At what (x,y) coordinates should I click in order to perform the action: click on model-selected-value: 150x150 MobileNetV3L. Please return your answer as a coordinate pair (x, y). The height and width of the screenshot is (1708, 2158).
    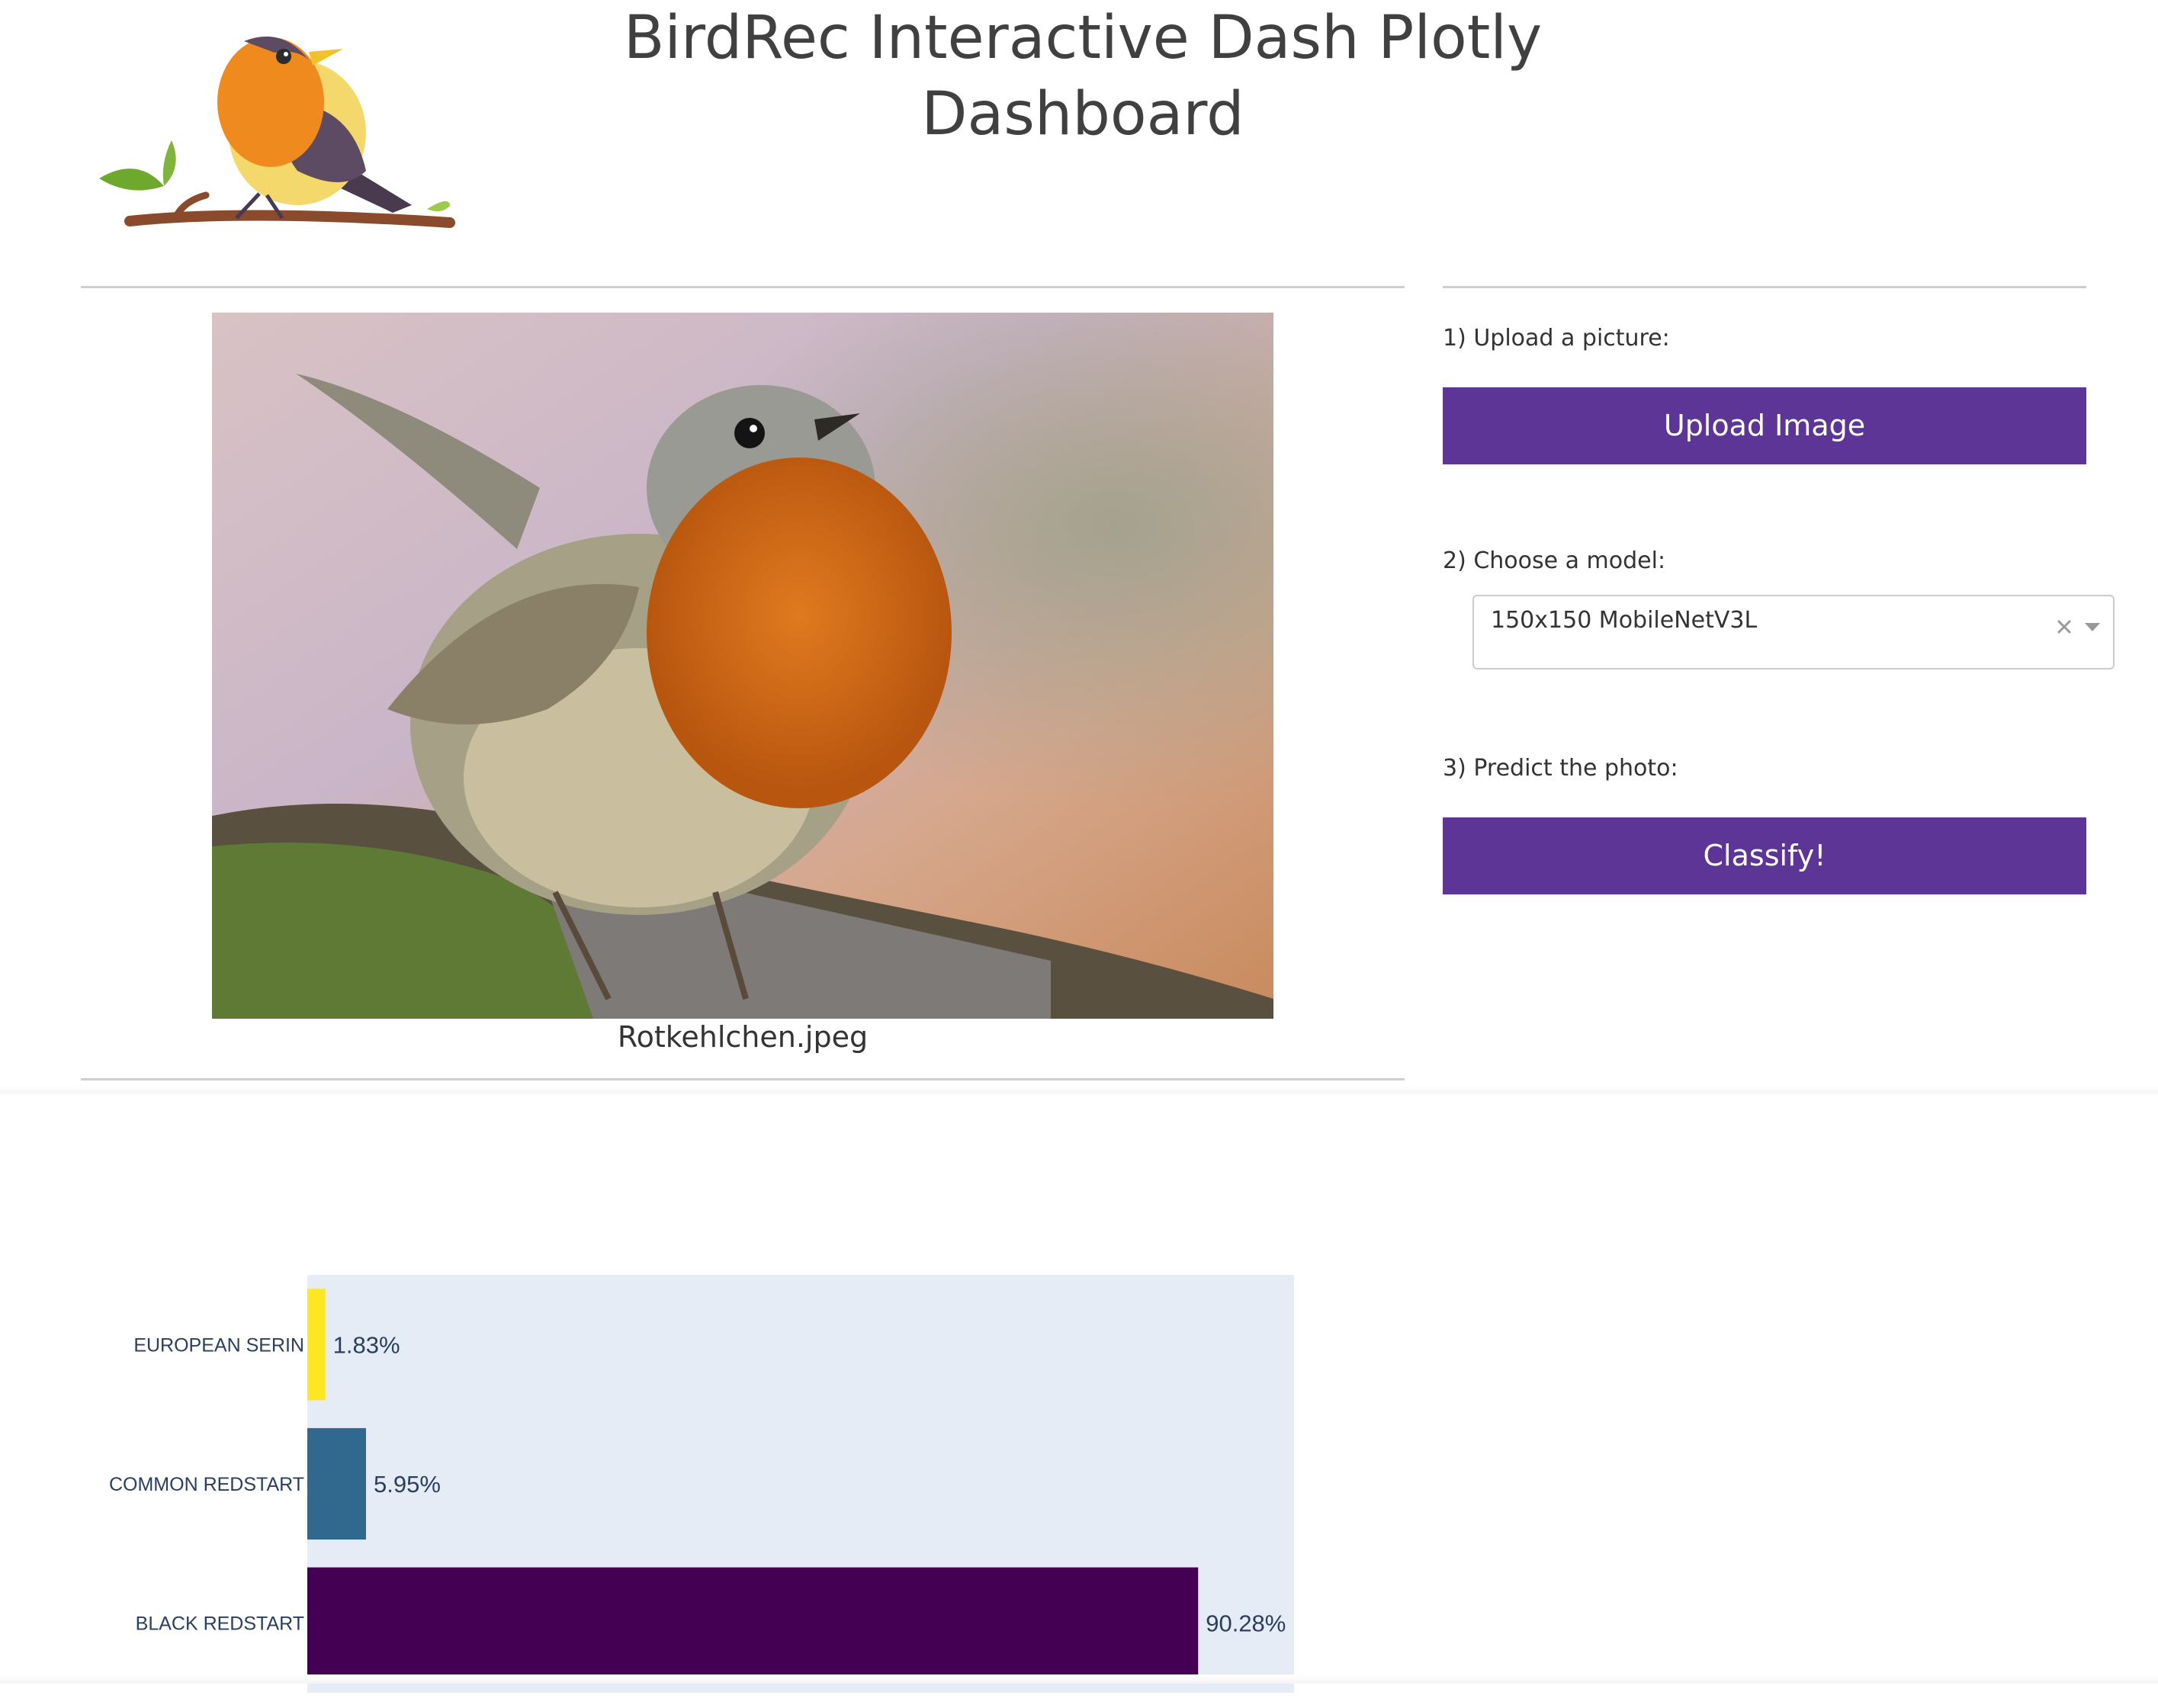
    Looking at the image, I should click on (1624, 620).